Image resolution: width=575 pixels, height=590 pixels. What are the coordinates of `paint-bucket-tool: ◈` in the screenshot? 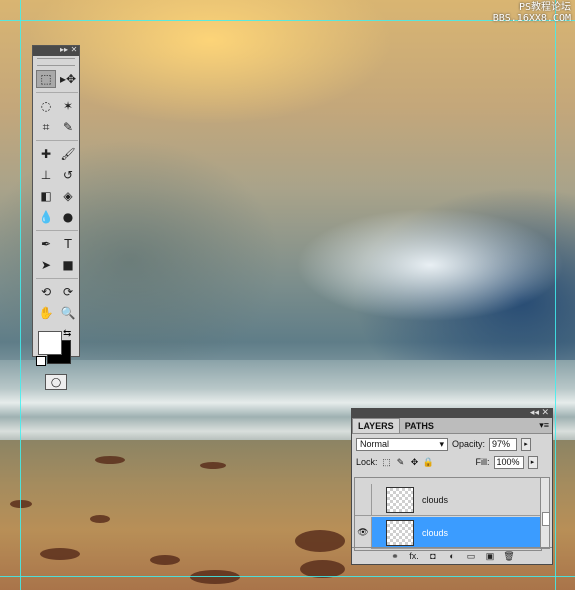 It's located at (68, 196).